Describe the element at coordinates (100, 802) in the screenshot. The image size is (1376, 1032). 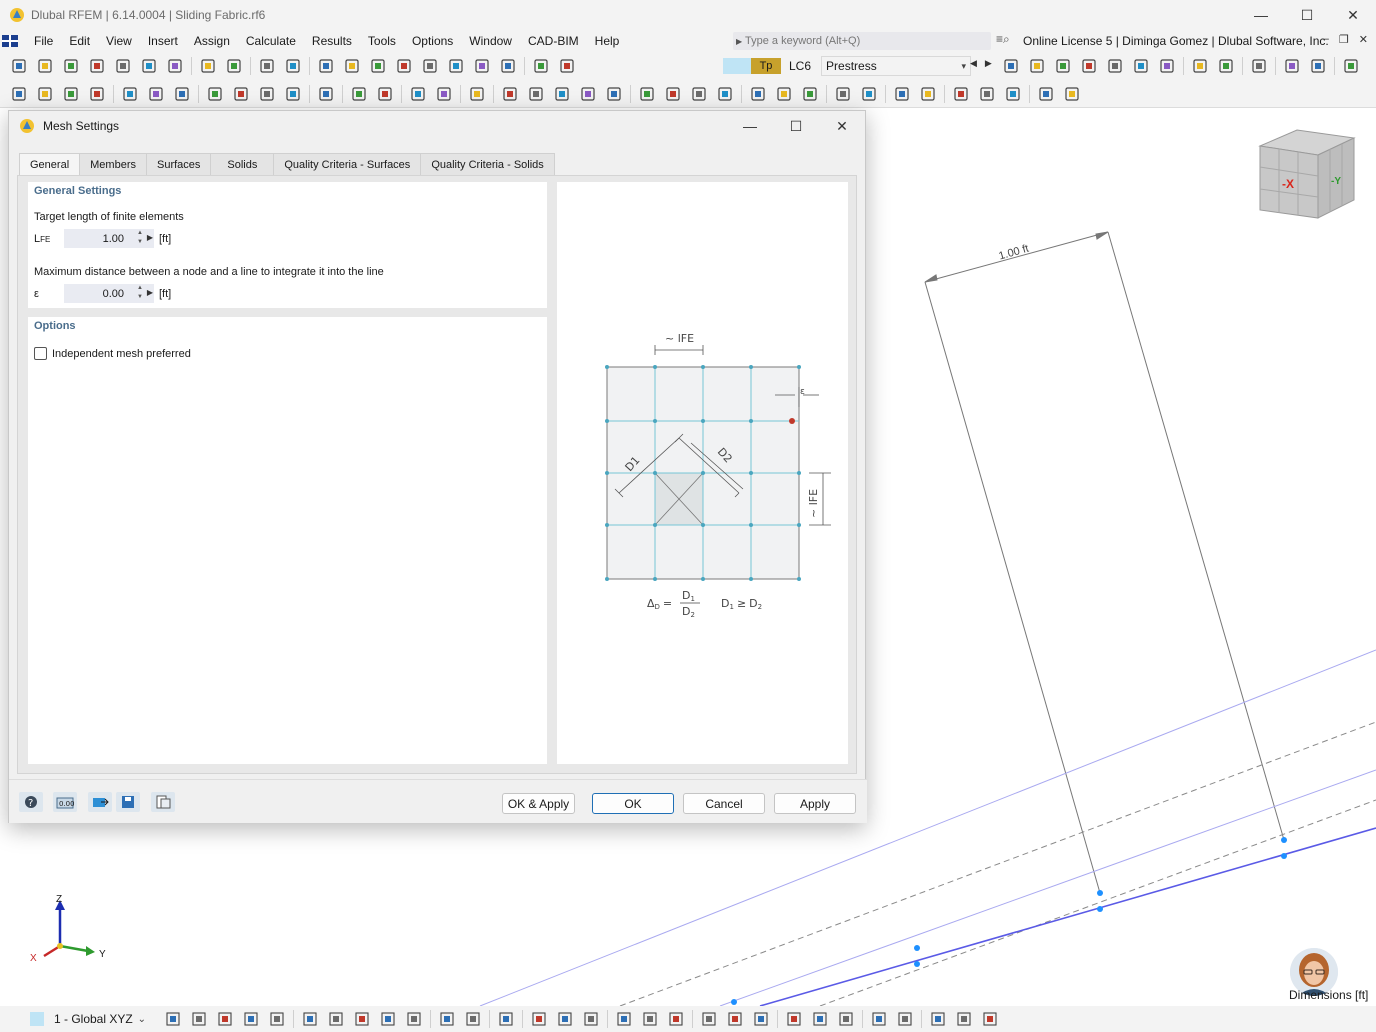
I see `import-settings-button` at that location.